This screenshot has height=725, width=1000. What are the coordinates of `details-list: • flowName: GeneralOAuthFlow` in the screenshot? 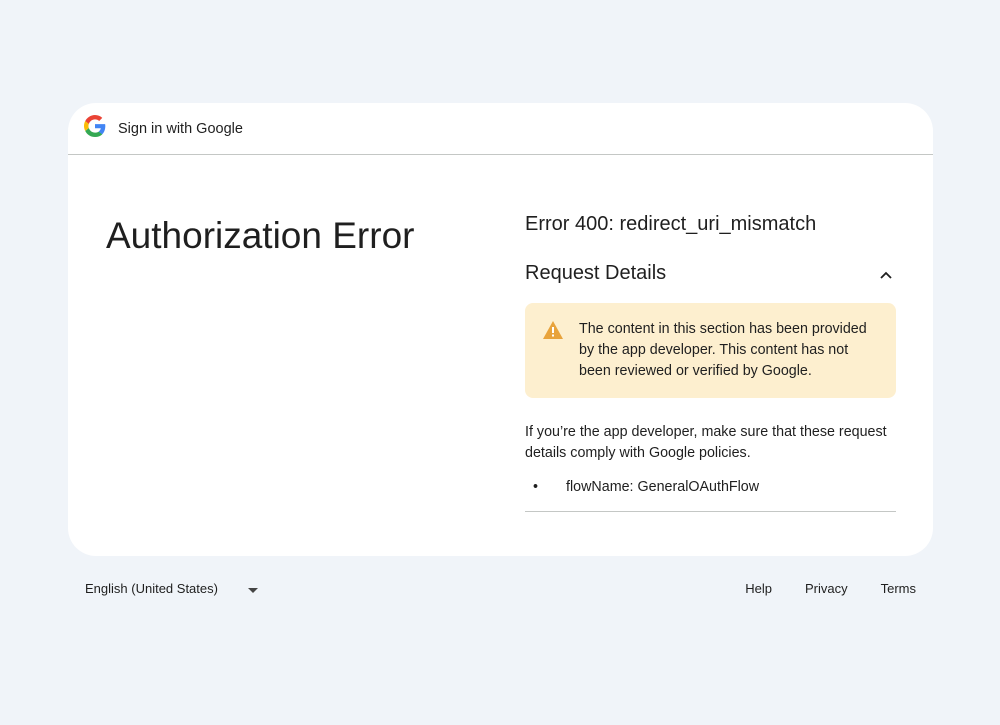 It's located at (710, 487).